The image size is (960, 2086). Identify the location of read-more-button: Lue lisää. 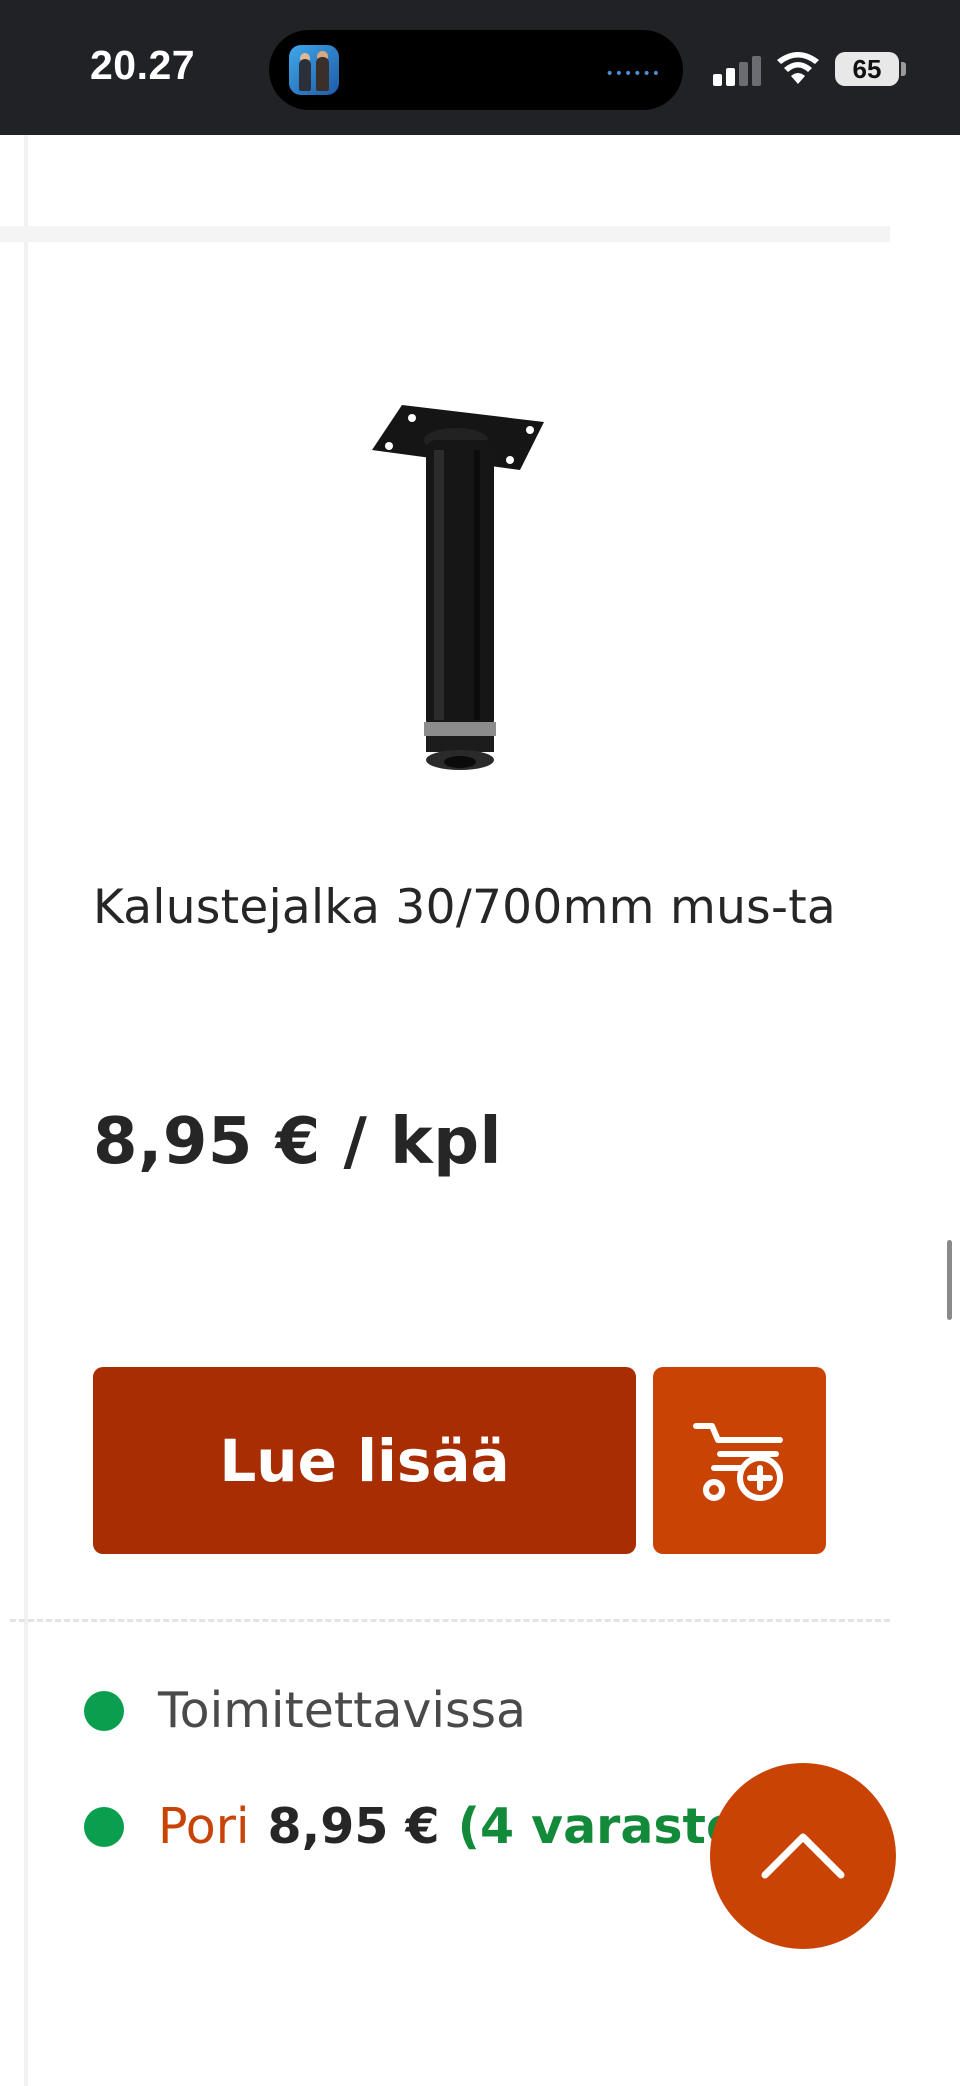
(364, 1460).